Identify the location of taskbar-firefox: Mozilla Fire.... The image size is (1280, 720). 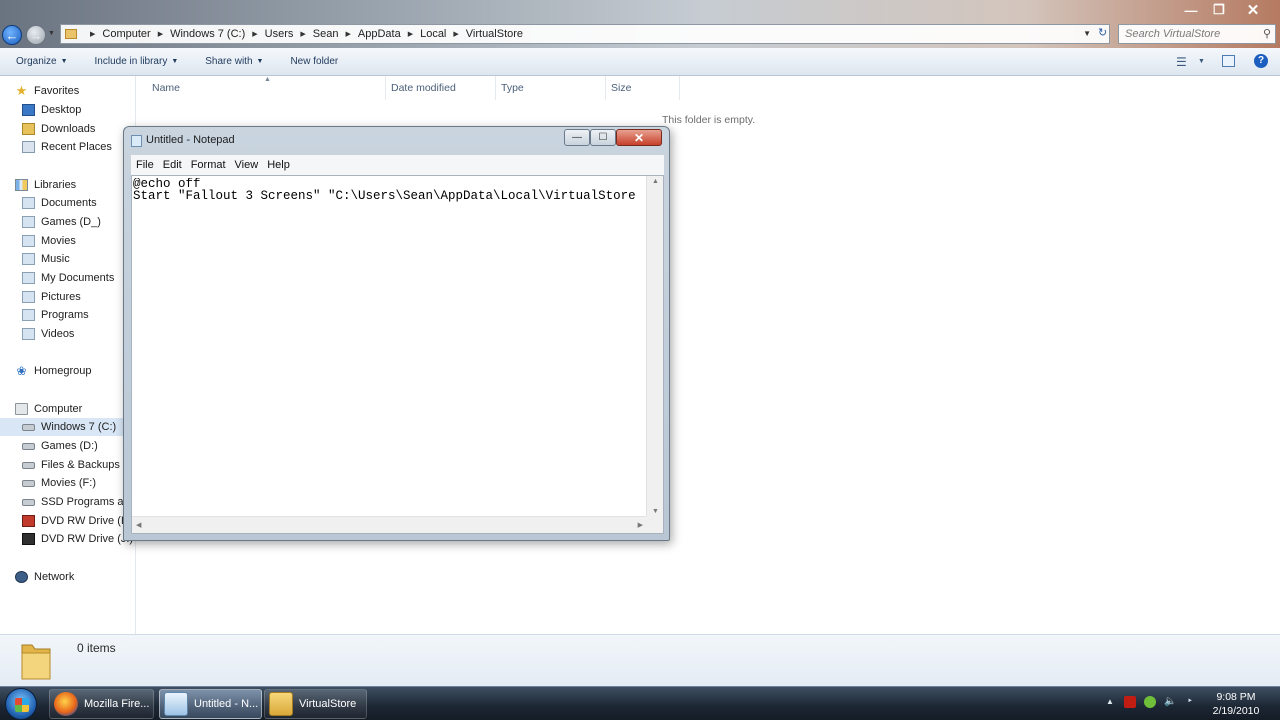
(101, 704).